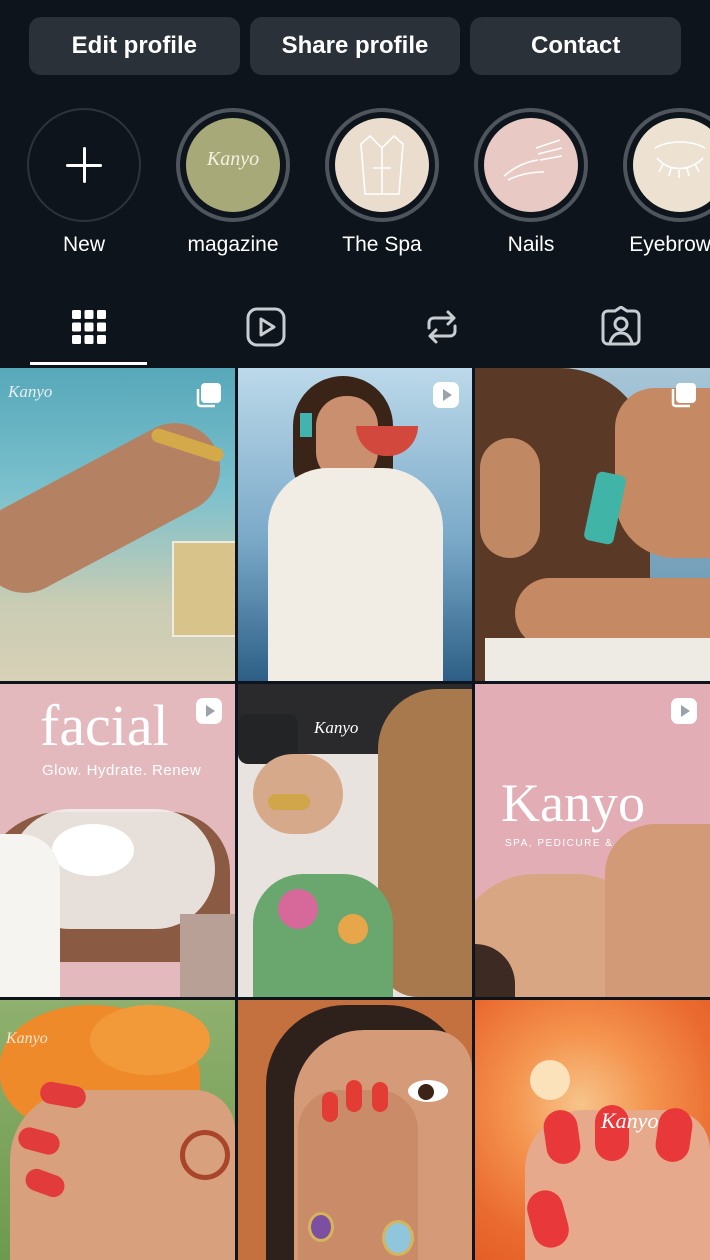 The width and height of the screenshot is (710, 1260). What do you see at coordinates (573, 803) in the screenshot?
I see `post-title: Kanyo` at bounding box center [573, 803].